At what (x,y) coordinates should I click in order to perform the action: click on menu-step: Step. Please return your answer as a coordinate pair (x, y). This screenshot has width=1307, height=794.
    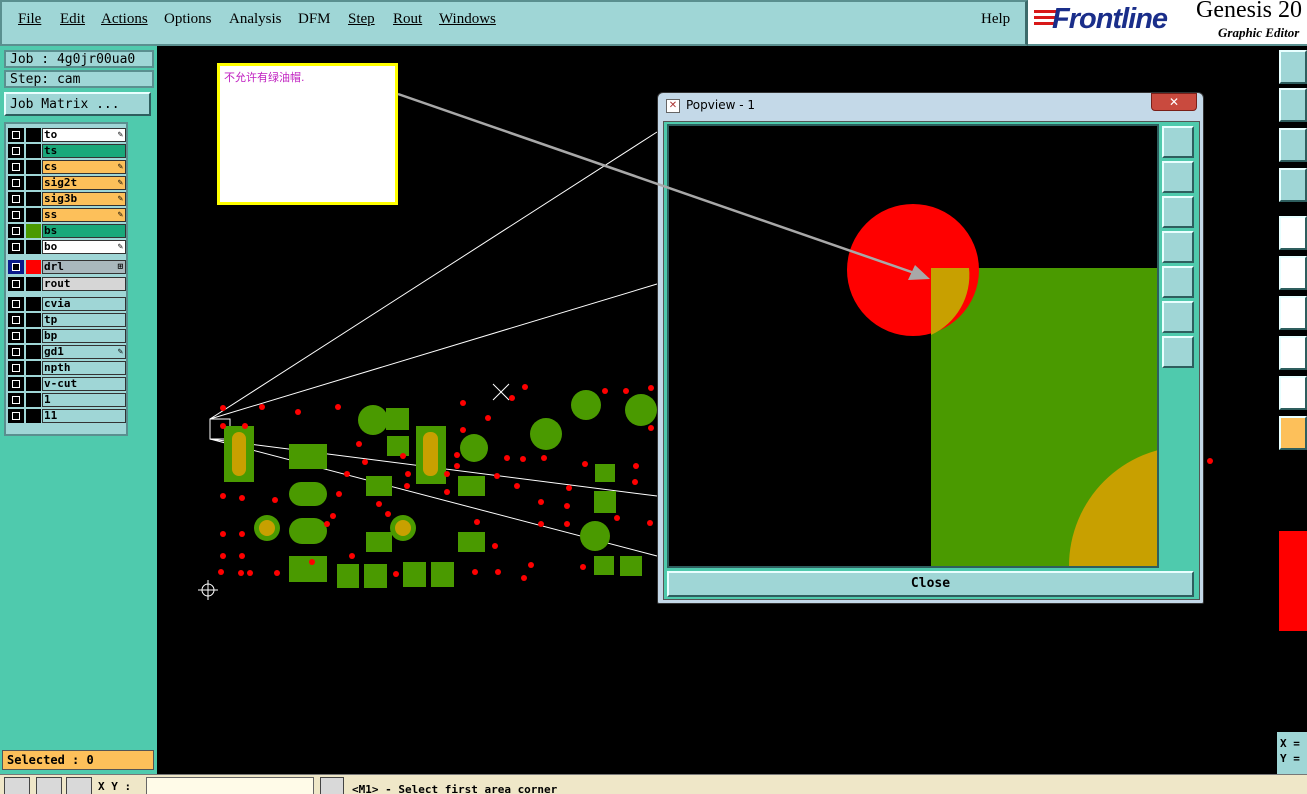
    Looking at the image, I should click on (361, 19).